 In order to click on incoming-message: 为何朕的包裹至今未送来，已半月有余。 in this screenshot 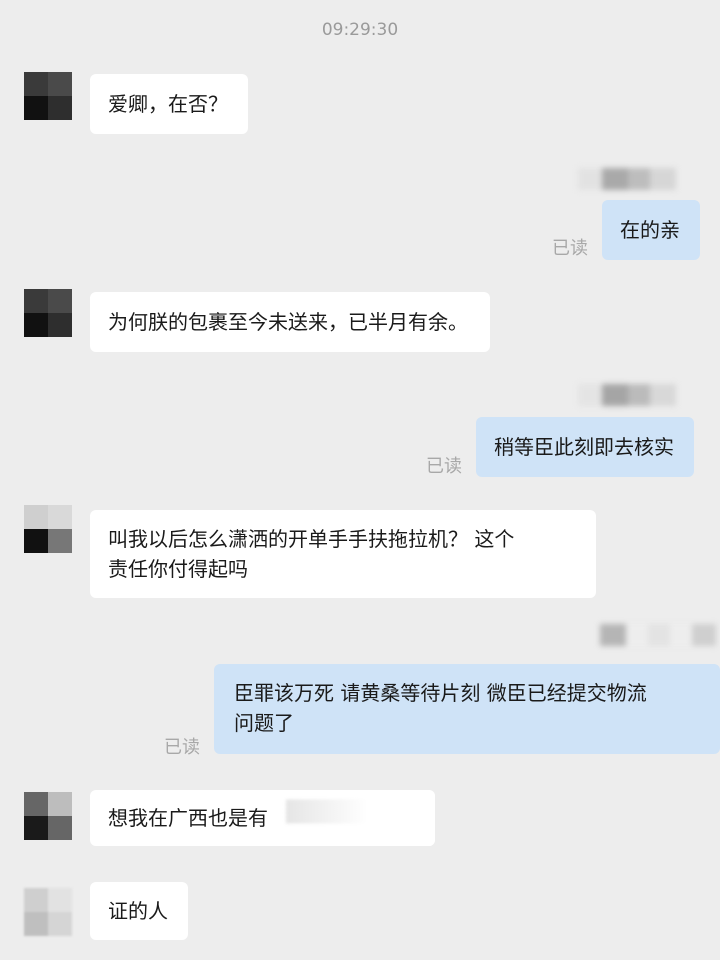, I will do `click(290, 322)`.